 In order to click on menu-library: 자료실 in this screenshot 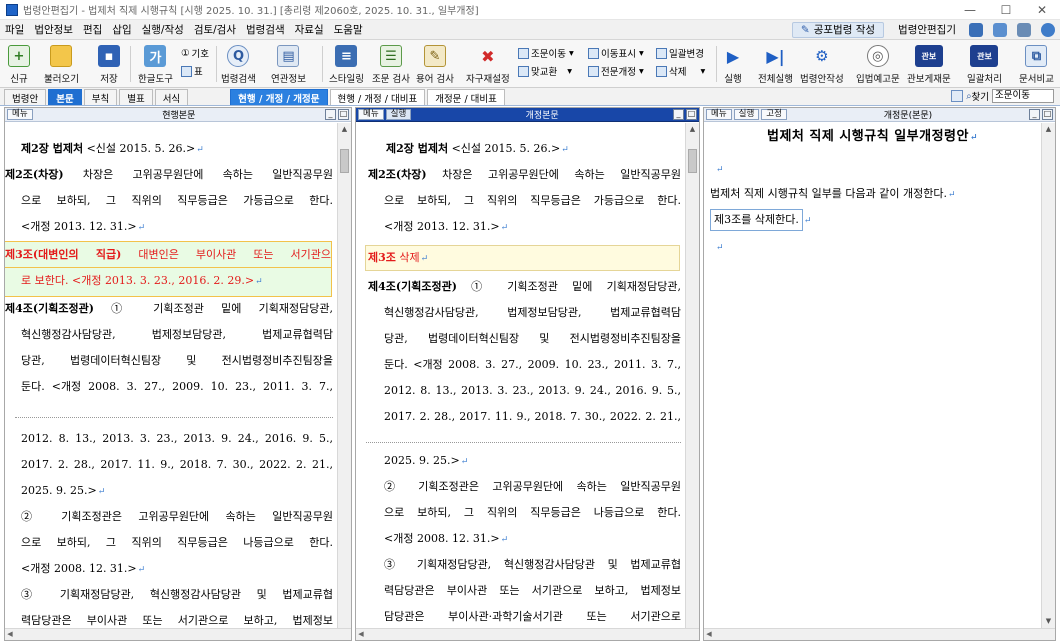, I will do `click(309, 29)`.